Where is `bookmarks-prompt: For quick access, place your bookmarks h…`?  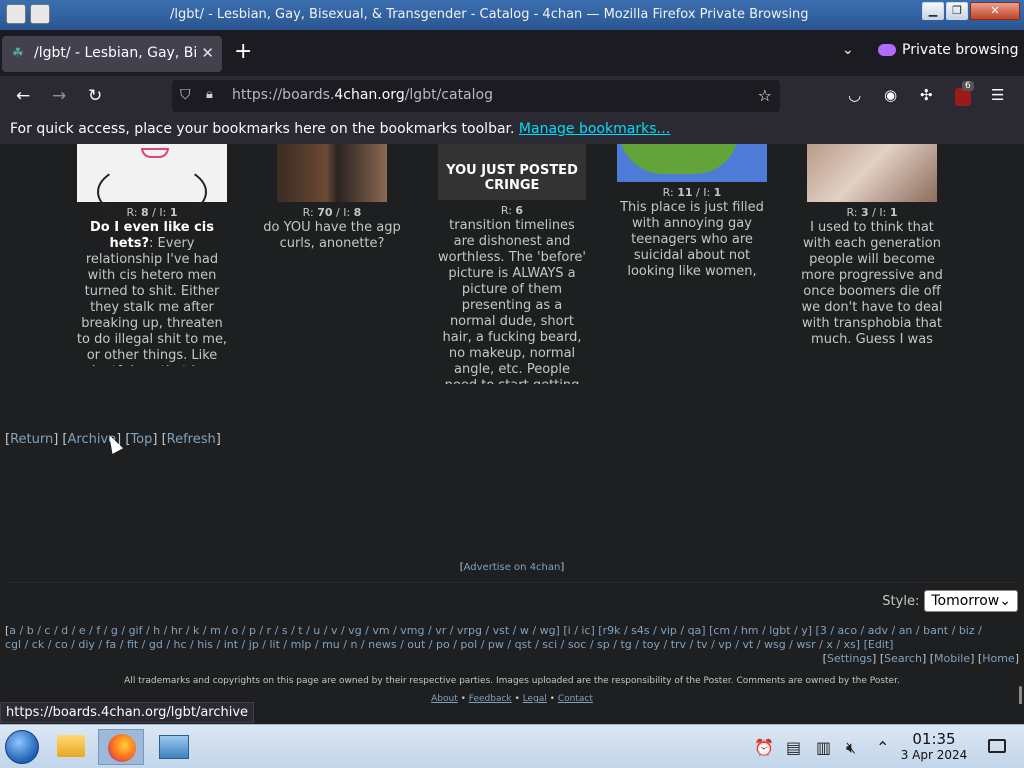
bookmarks-prompt: For quick access, place your bookmarks h… is located at coordinates (262, 129).